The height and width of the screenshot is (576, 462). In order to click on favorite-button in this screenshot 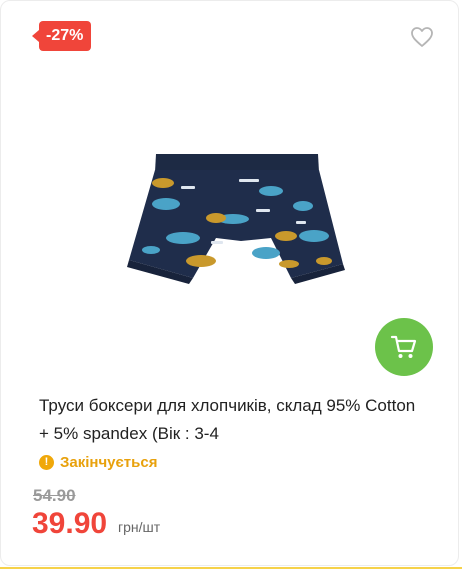, I will do `click(422, 37)`.